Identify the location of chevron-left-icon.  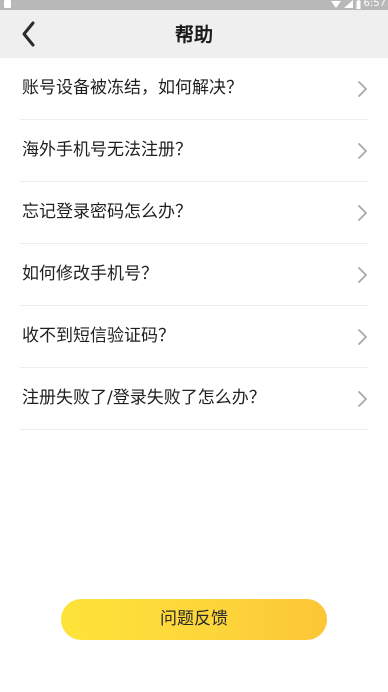
(28, 34).